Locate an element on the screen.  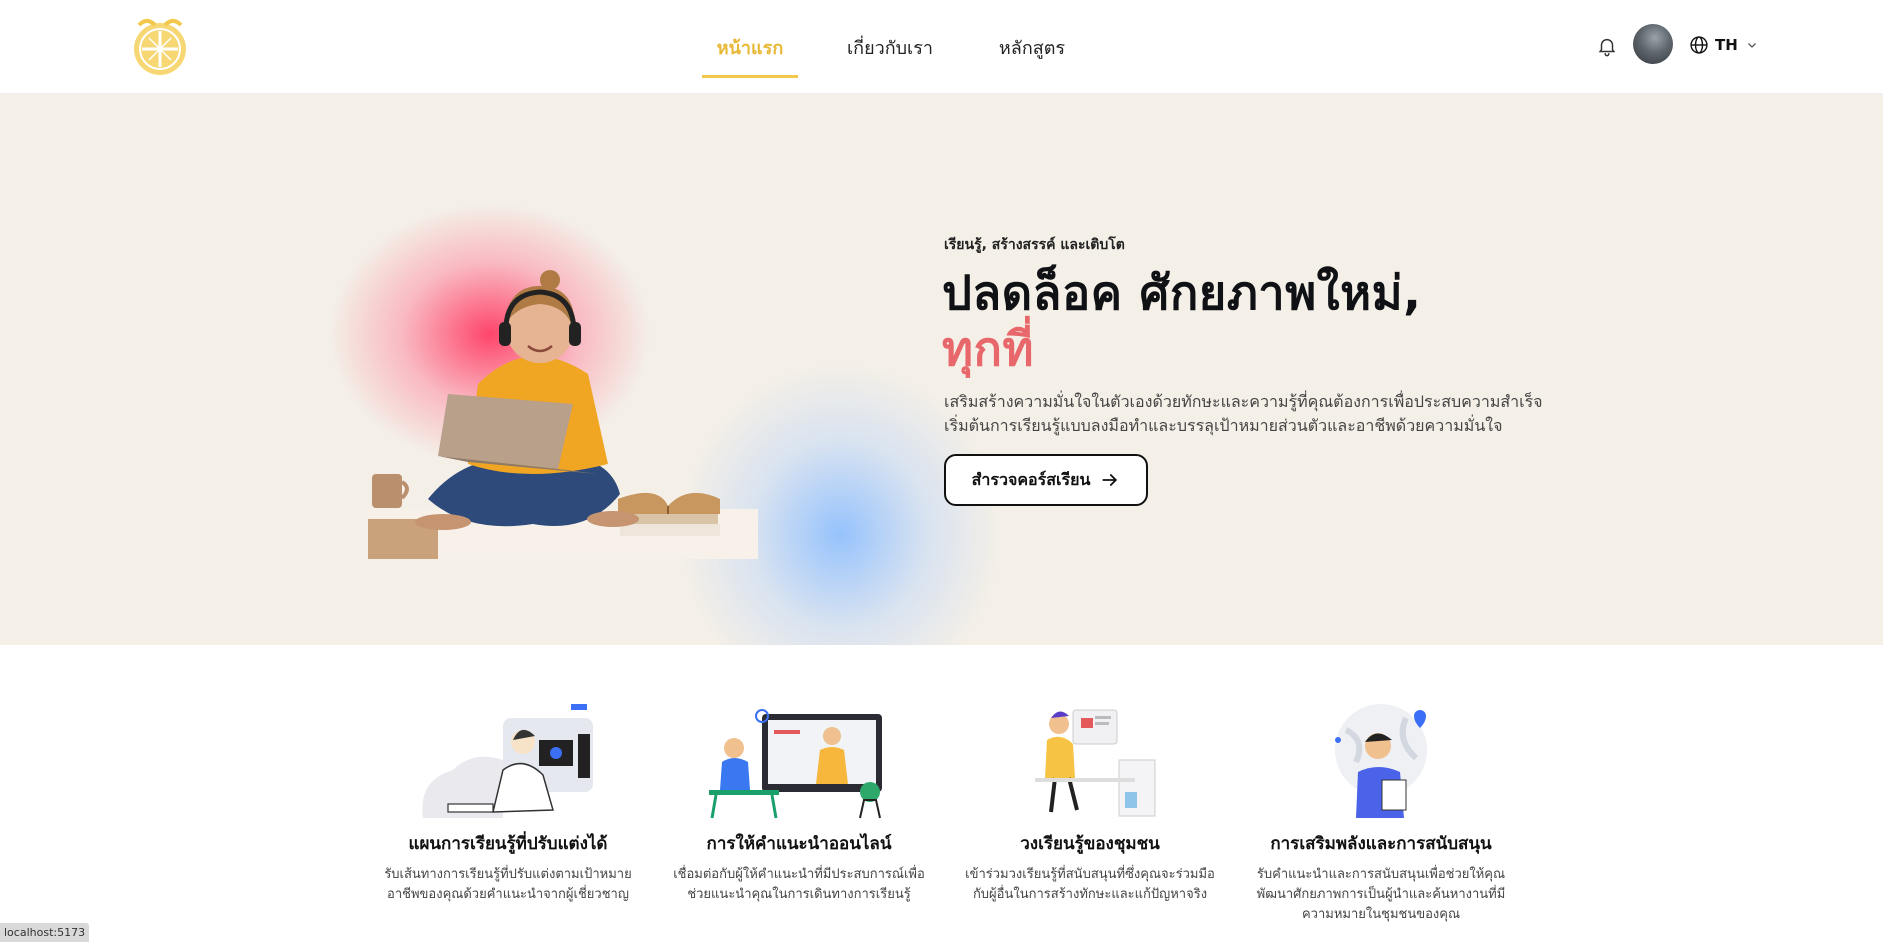
feature-title: วงเรียนรู้ของชุมชน is located at coordinates (1090, 844).